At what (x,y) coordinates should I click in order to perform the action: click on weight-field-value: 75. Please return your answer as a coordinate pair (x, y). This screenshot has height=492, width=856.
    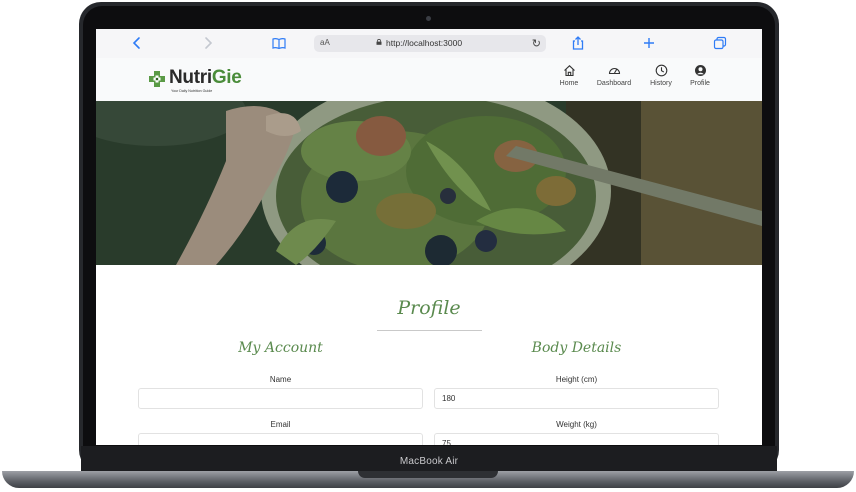
    Looking at the image, I should click on (446, 442).